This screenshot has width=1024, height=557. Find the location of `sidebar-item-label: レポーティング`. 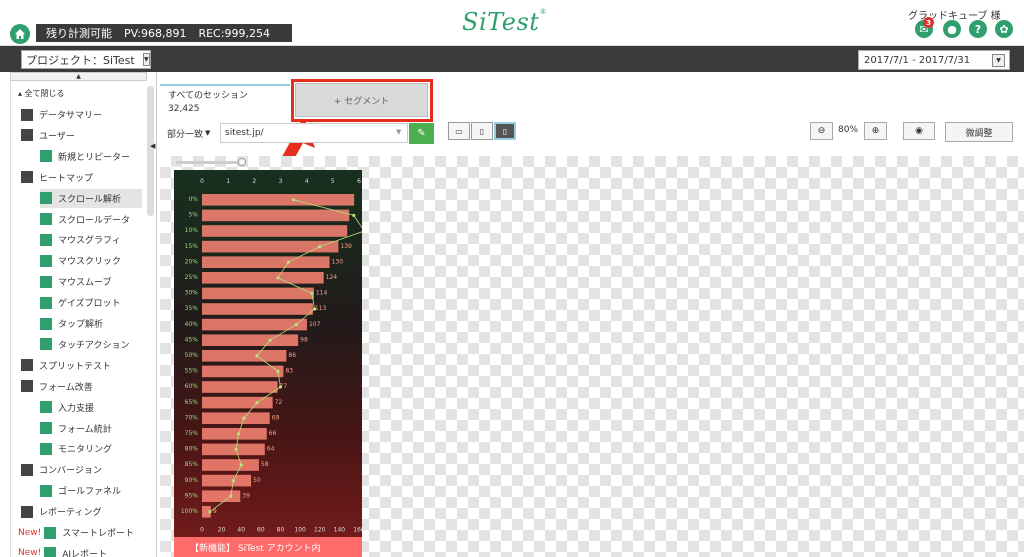

sidebar-item-label: レポーティング is located at coordinates (70, 513).